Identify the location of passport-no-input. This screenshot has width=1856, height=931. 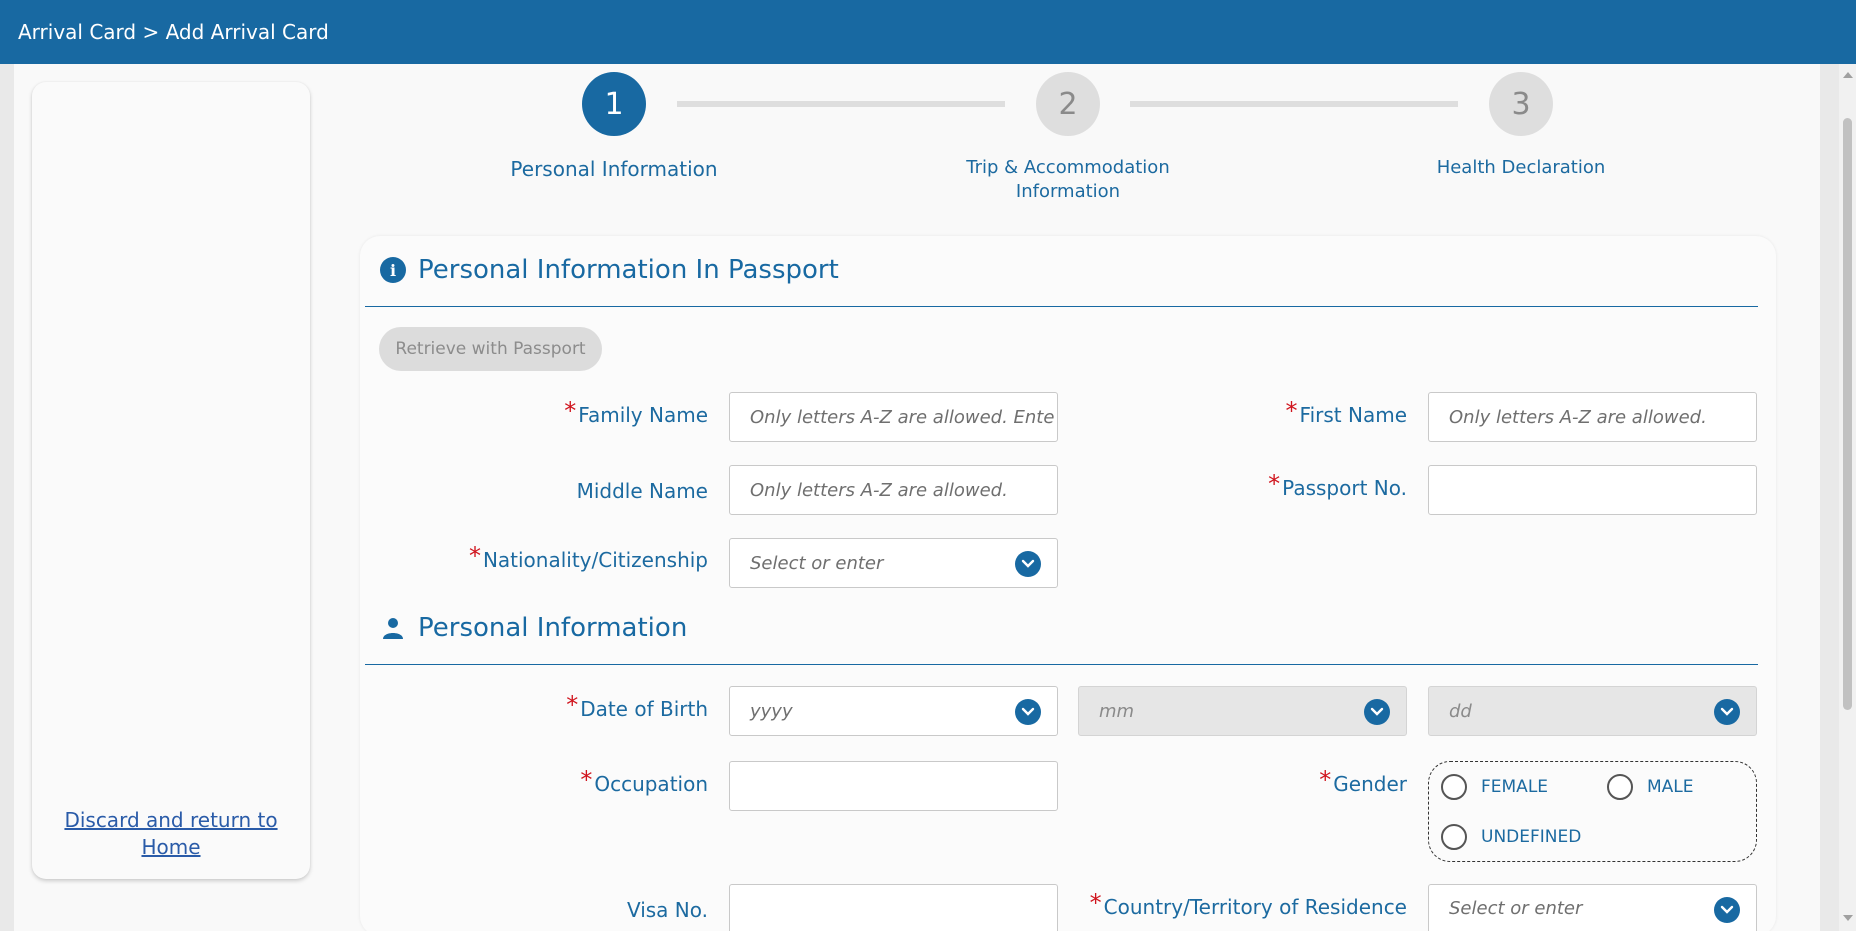
(1592, 490).